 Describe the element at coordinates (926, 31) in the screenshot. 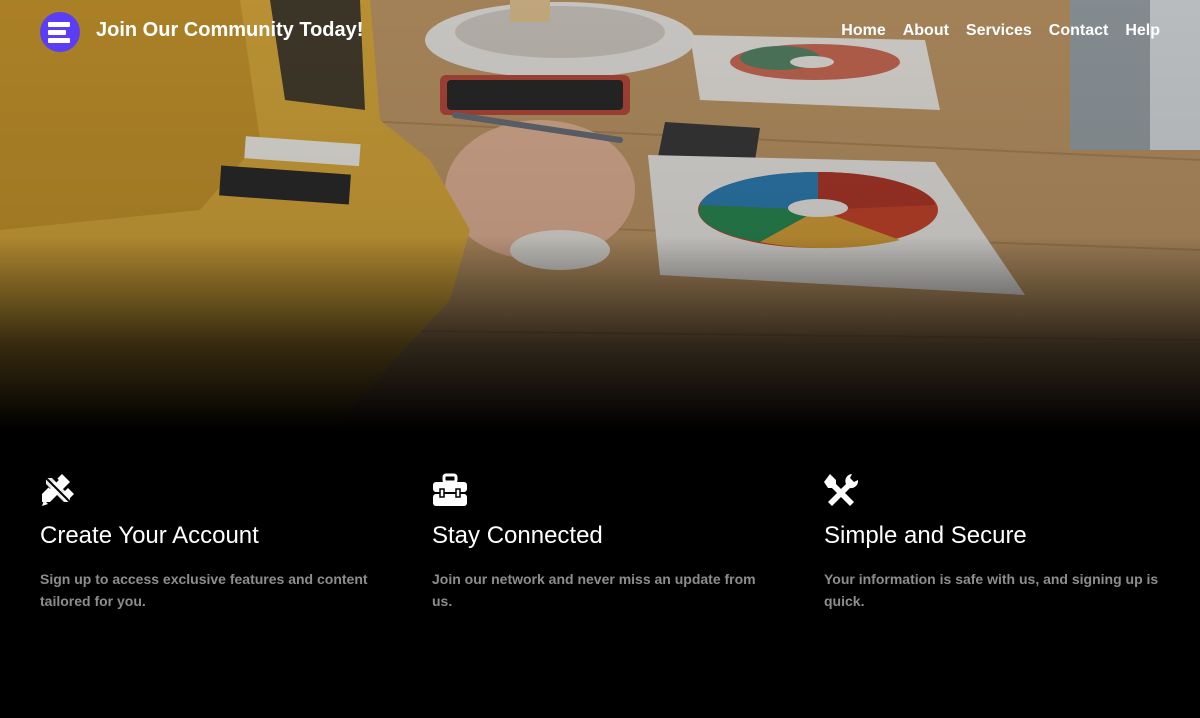

I see `nav-link-about: About` at that location.